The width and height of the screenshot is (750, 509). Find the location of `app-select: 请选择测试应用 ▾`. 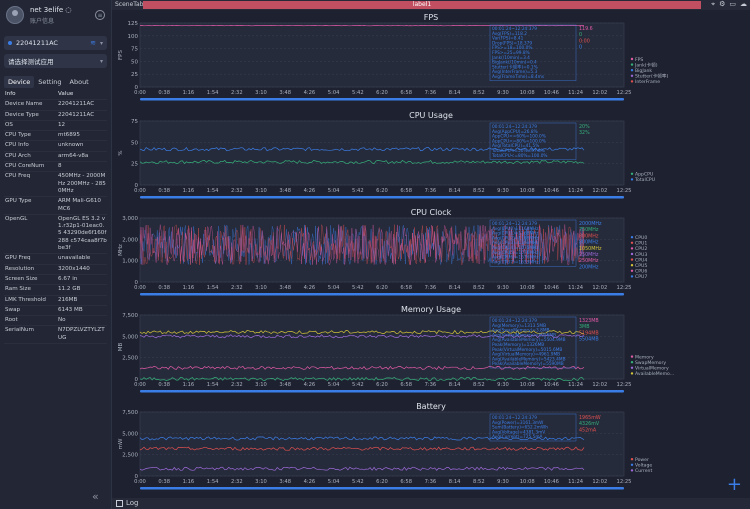

app-select: 请选择测试应用 ▾ is located at coordinates (55, 61).